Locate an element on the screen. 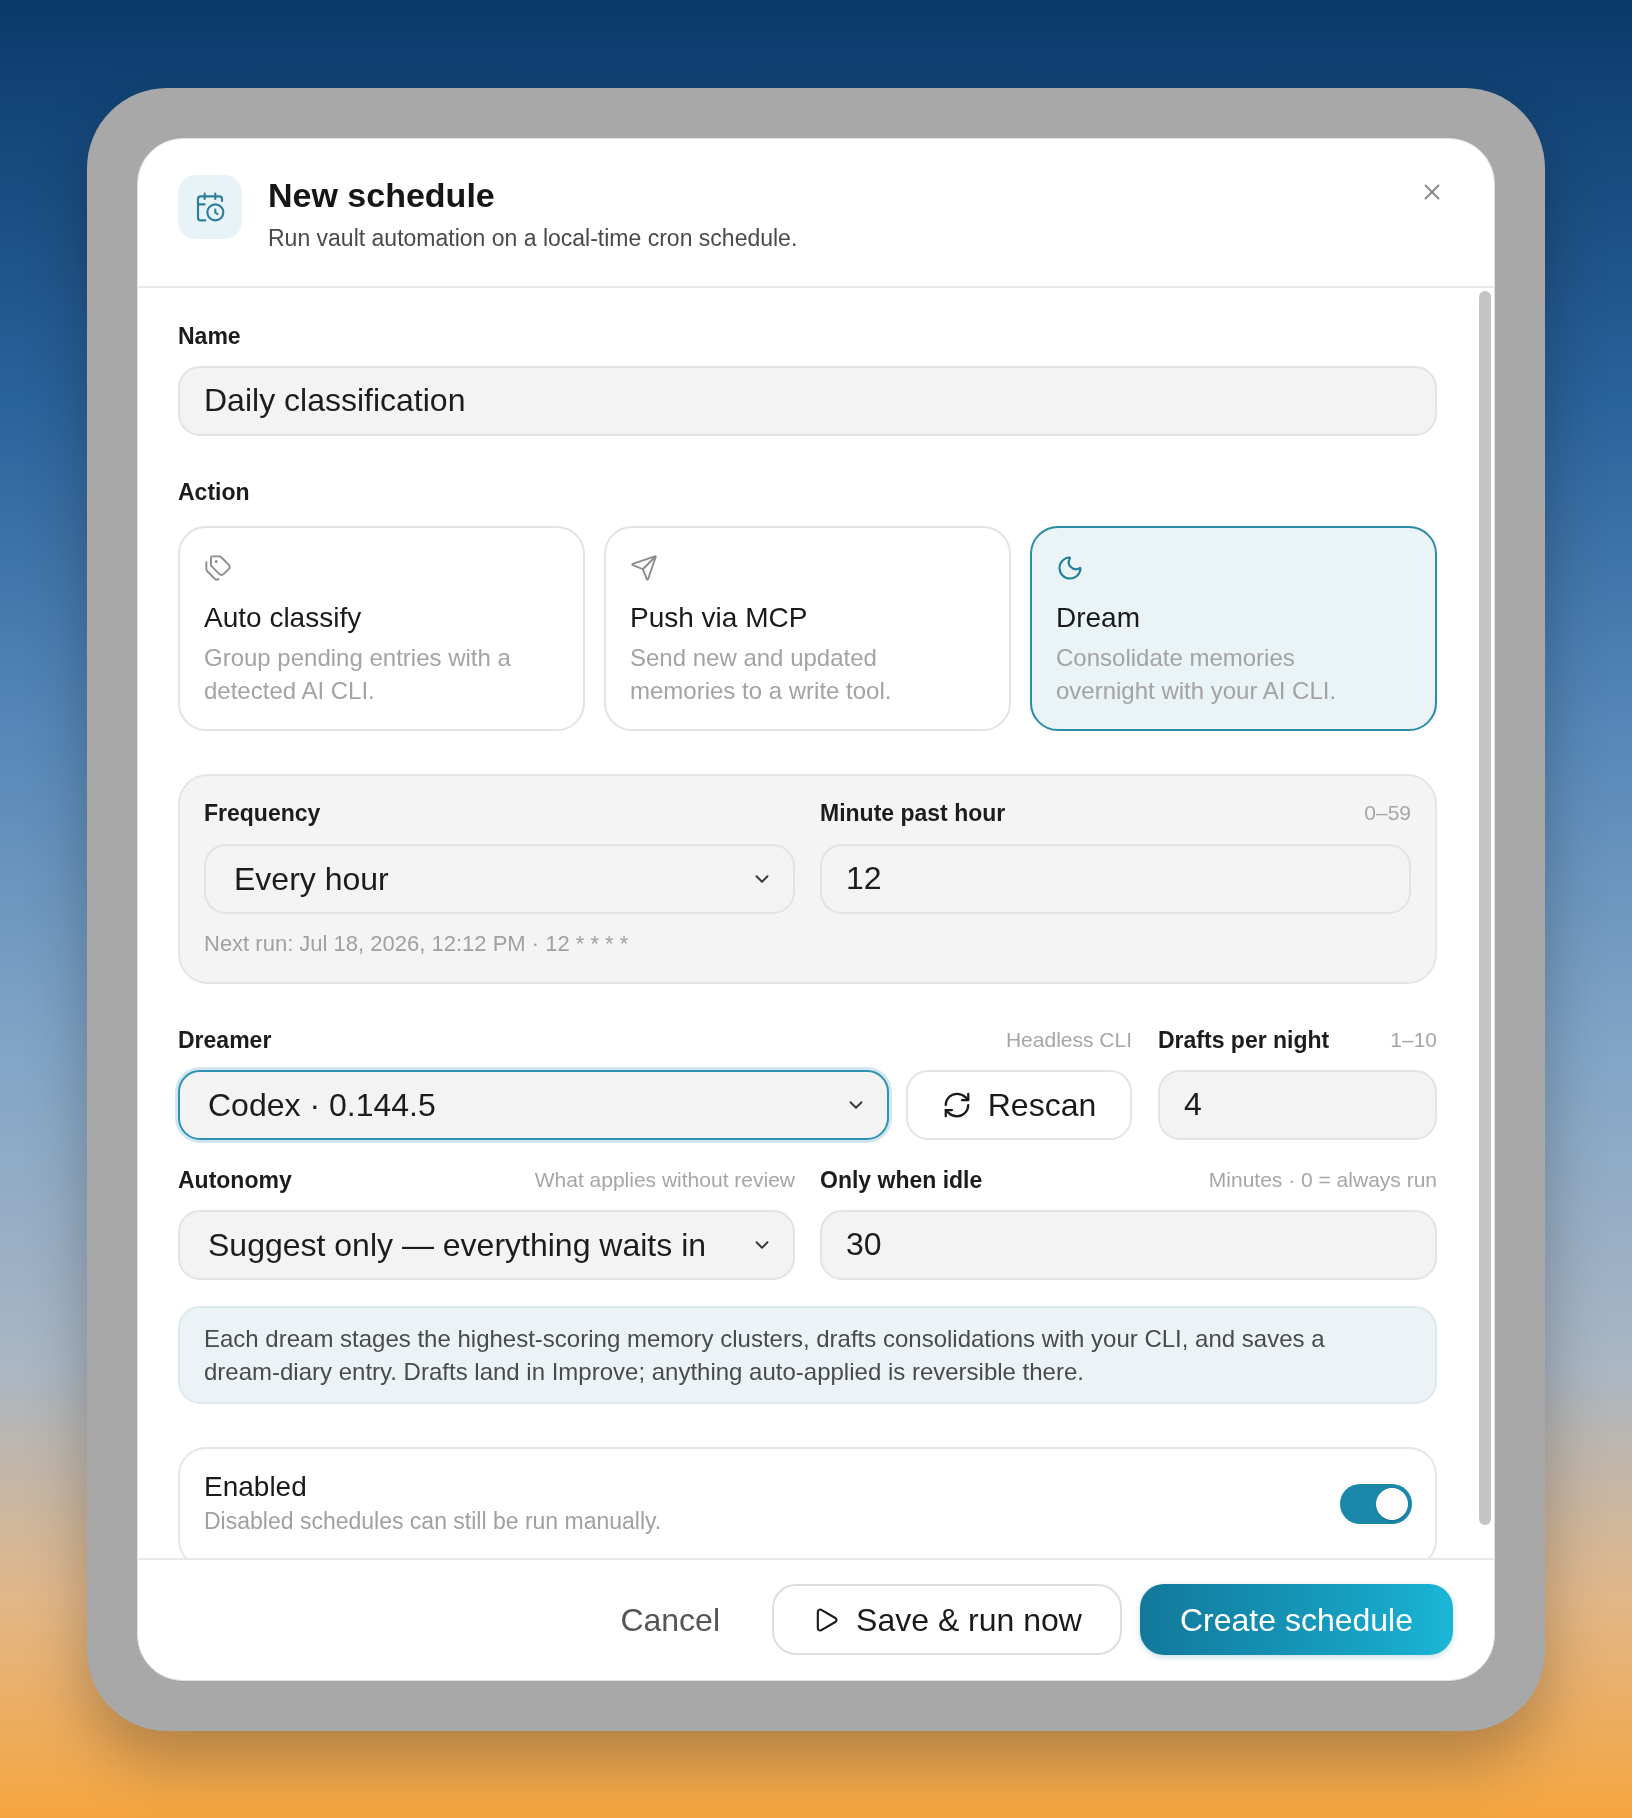  idle-label: Only when idle is located at coordinates (901, 1179).